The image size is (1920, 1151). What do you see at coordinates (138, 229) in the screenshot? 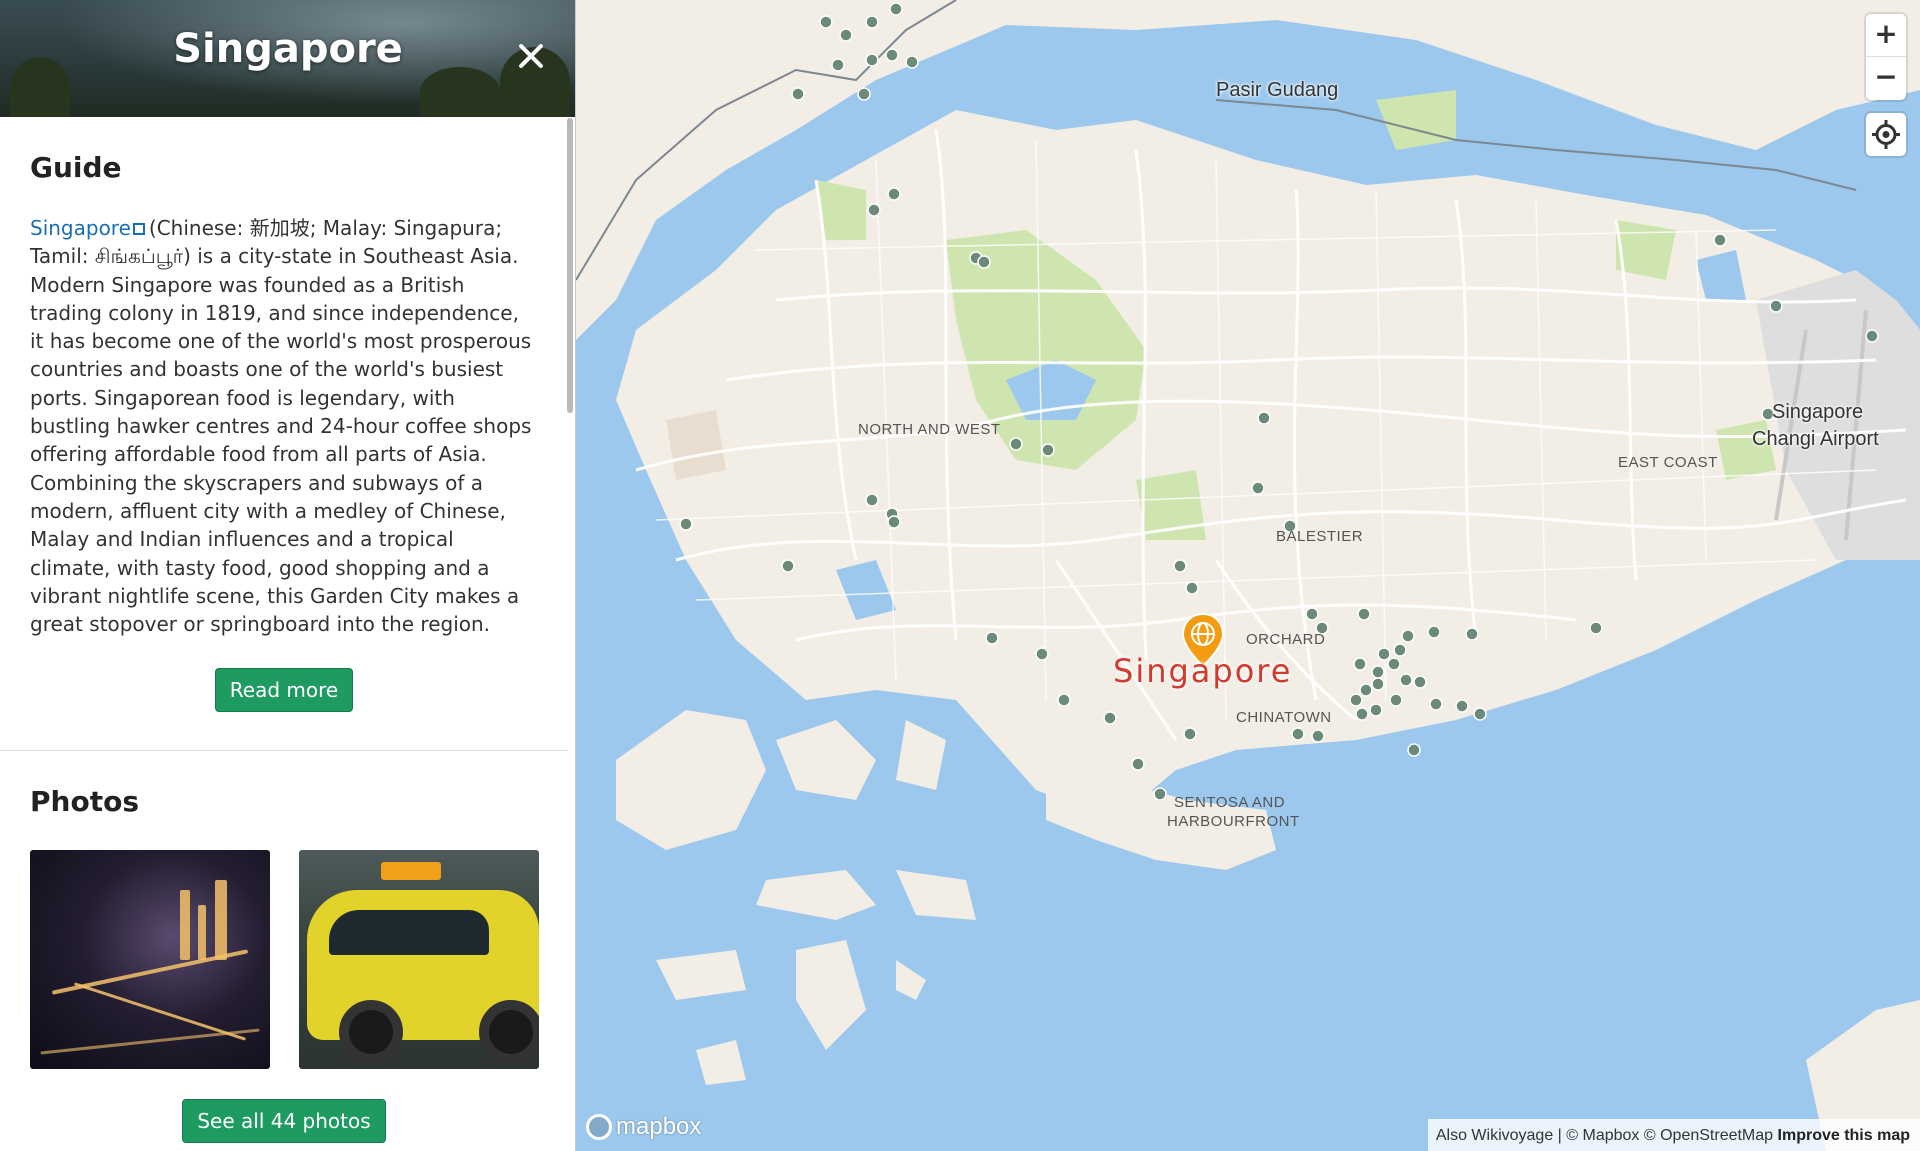
I see `external-link-icon` at bounding box center [138, 229].